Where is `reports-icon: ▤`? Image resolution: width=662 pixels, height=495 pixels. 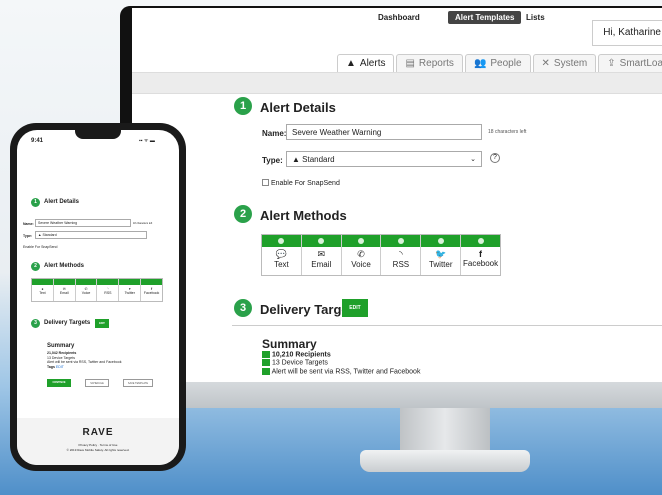
reports-icon: ▤ is located at coordinates (410, 63).